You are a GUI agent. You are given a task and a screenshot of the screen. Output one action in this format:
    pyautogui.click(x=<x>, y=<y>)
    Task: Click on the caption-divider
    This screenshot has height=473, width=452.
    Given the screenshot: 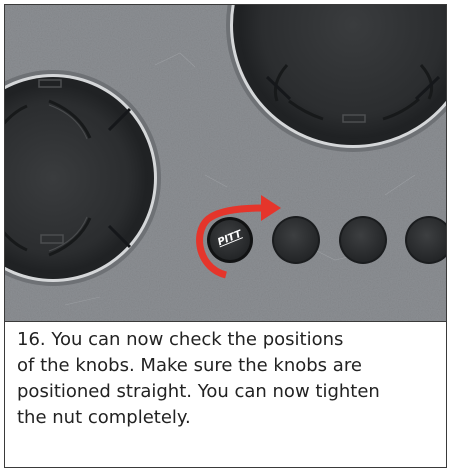 What is the action you would take?
    pyautogui.click(x=225, y=321)
    